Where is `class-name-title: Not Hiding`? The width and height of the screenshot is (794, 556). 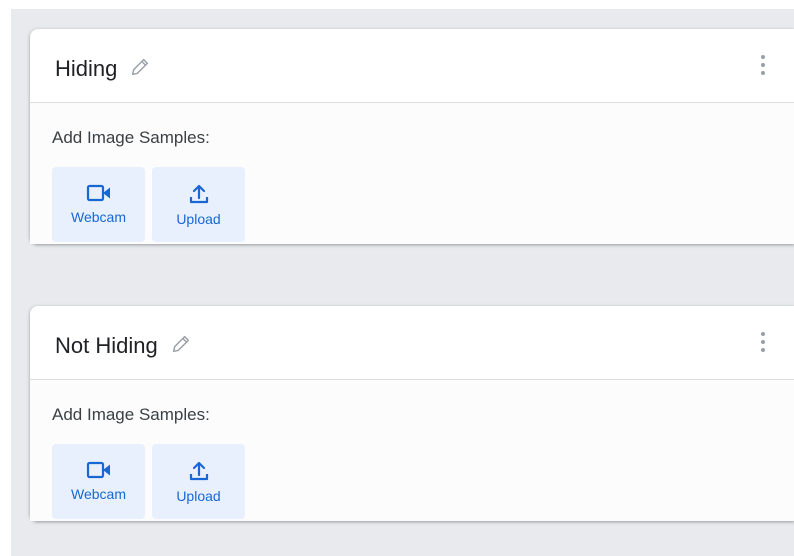 class-name-title: Not Hiding is located at coordinates (123, 346).